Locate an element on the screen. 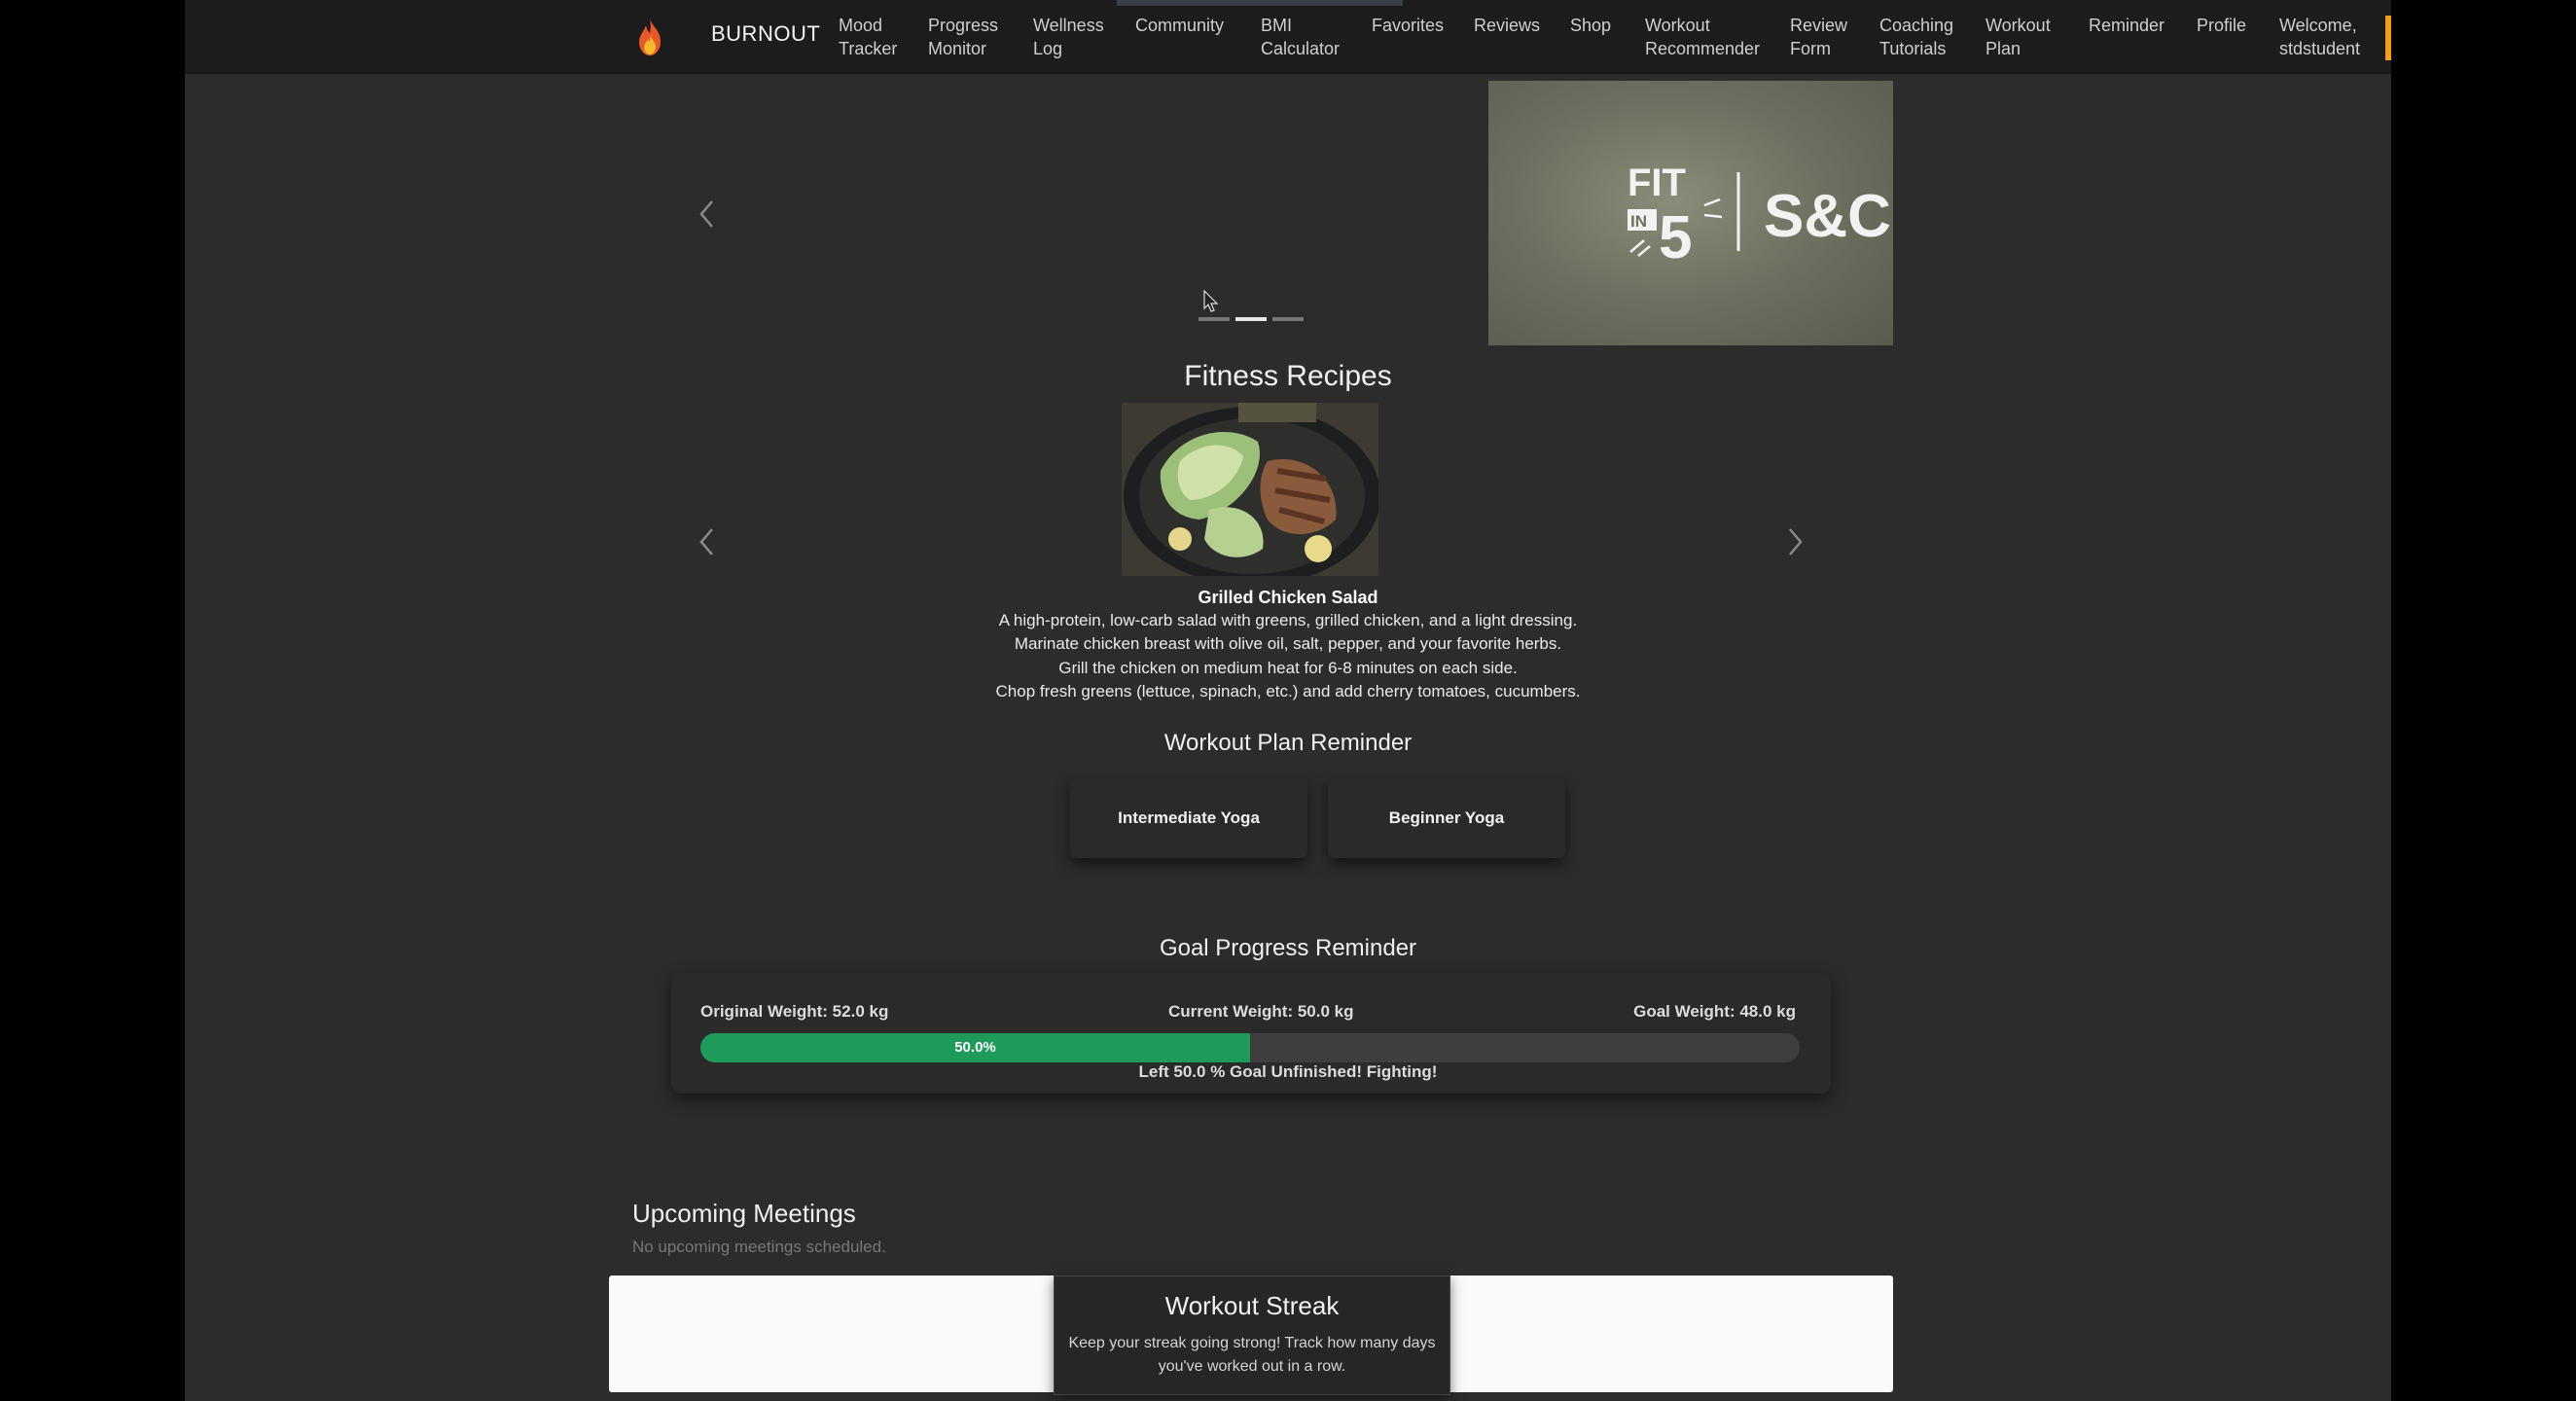 This screenshot has height=1401, width=2576. nav-highlight-strip is located at coordinates (1260, 3).